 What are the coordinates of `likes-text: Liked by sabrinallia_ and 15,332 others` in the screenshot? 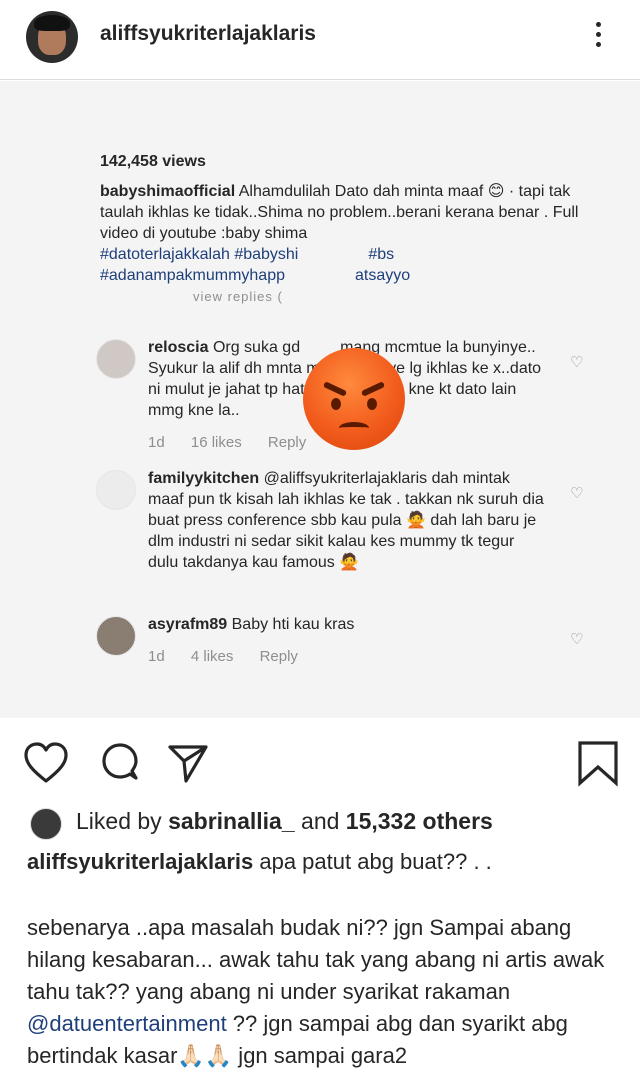 It's located at (284, 821).